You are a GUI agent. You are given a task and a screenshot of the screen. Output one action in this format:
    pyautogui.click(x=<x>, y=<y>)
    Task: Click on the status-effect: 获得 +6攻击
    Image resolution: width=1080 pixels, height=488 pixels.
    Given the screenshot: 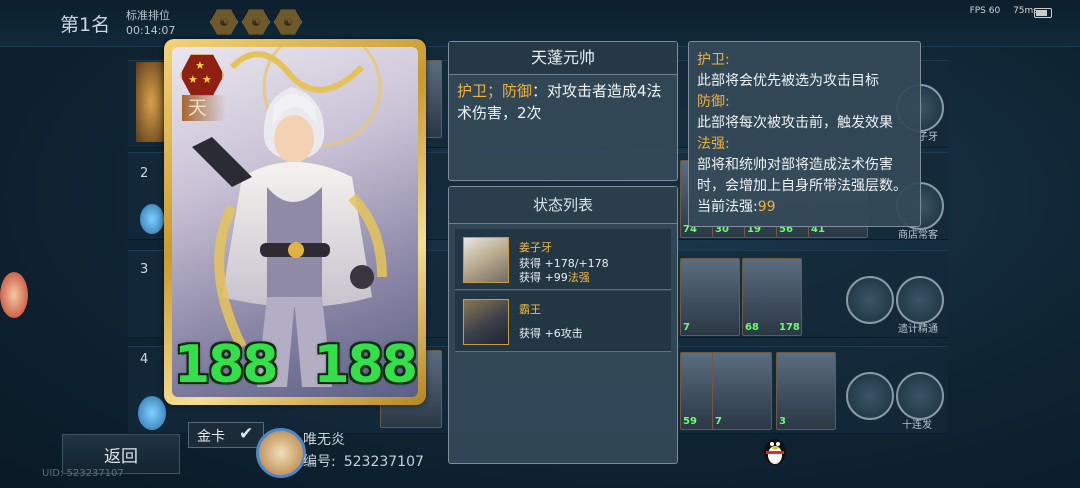 What is the action you would take?
    pyautogui.click(x=551, y=333)
    